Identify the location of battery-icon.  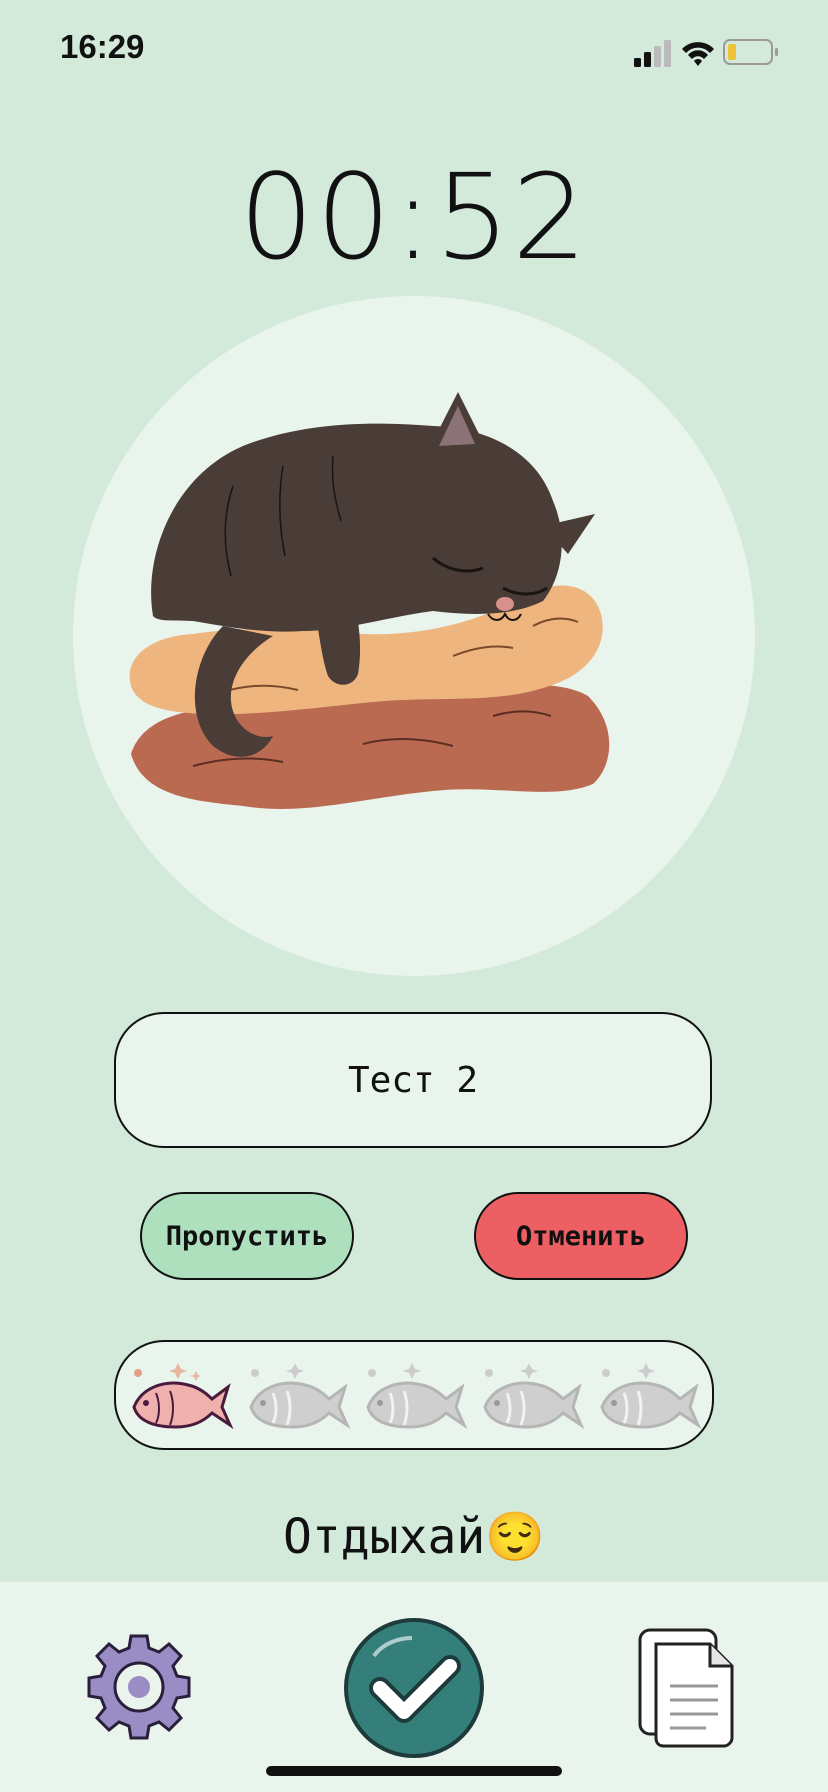
(750, 52).